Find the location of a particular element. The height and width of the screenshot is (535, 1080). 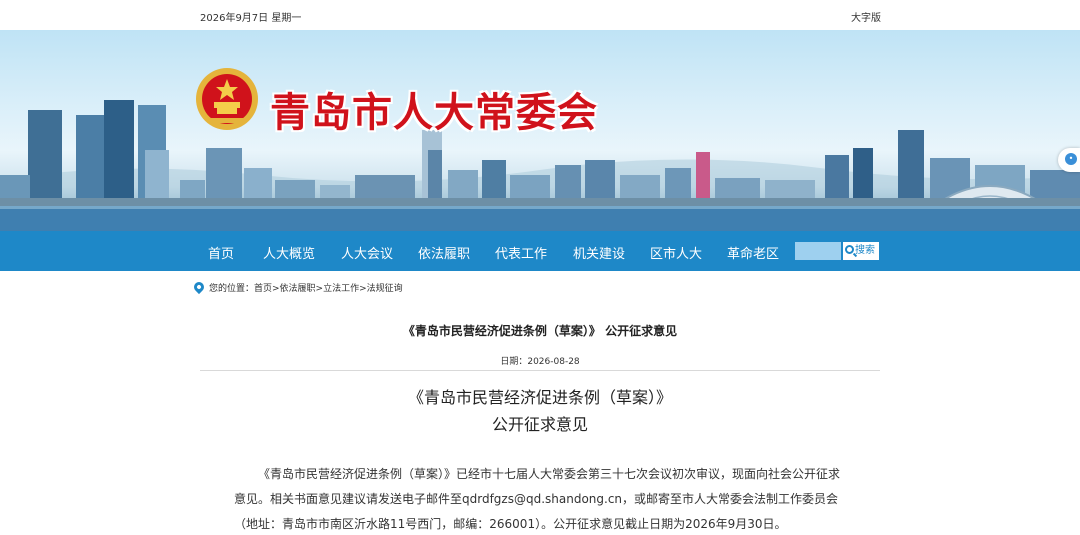

nav-district-congress: 区市人大 is located at coordinates (676, 252).